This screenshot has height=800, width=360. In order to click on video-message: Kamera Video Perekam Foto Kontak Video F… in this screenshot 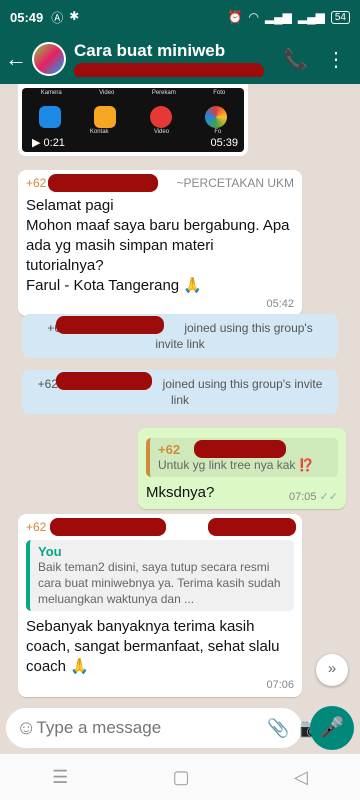, I will do `click(133, 120)`.